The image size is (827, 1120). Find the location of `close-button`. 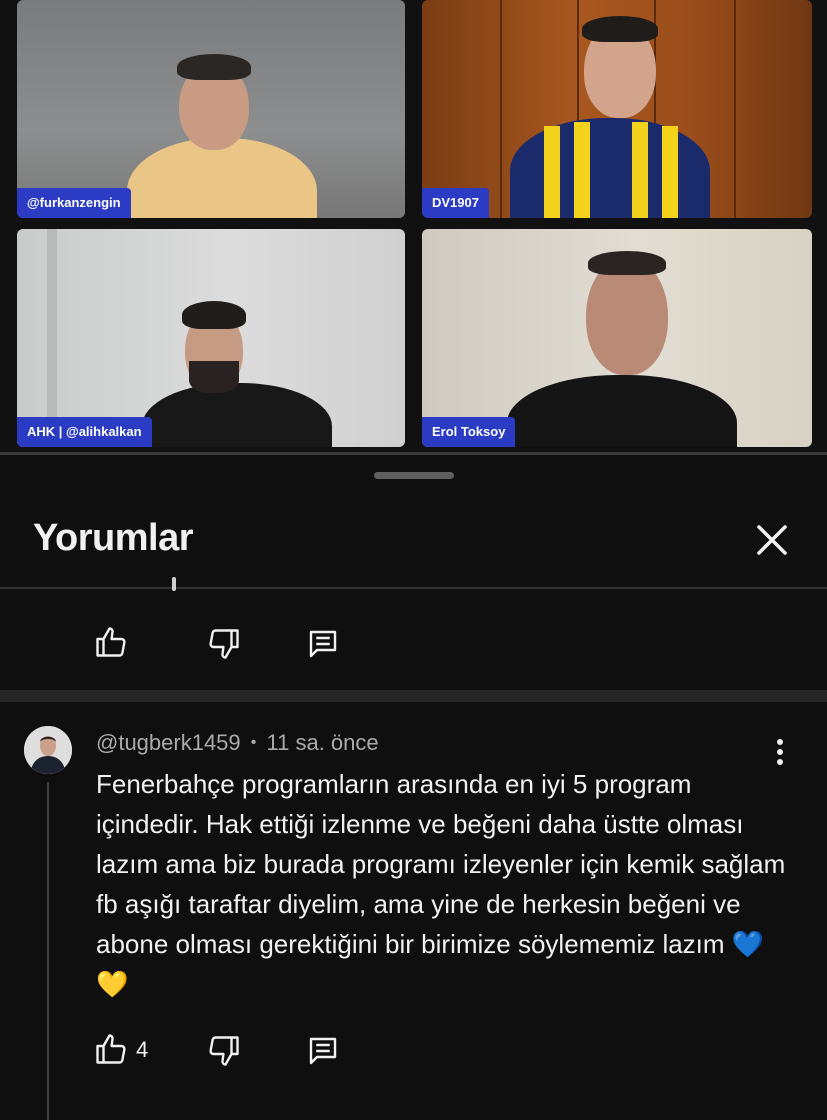

close-button is located at coordinates (772, 540).